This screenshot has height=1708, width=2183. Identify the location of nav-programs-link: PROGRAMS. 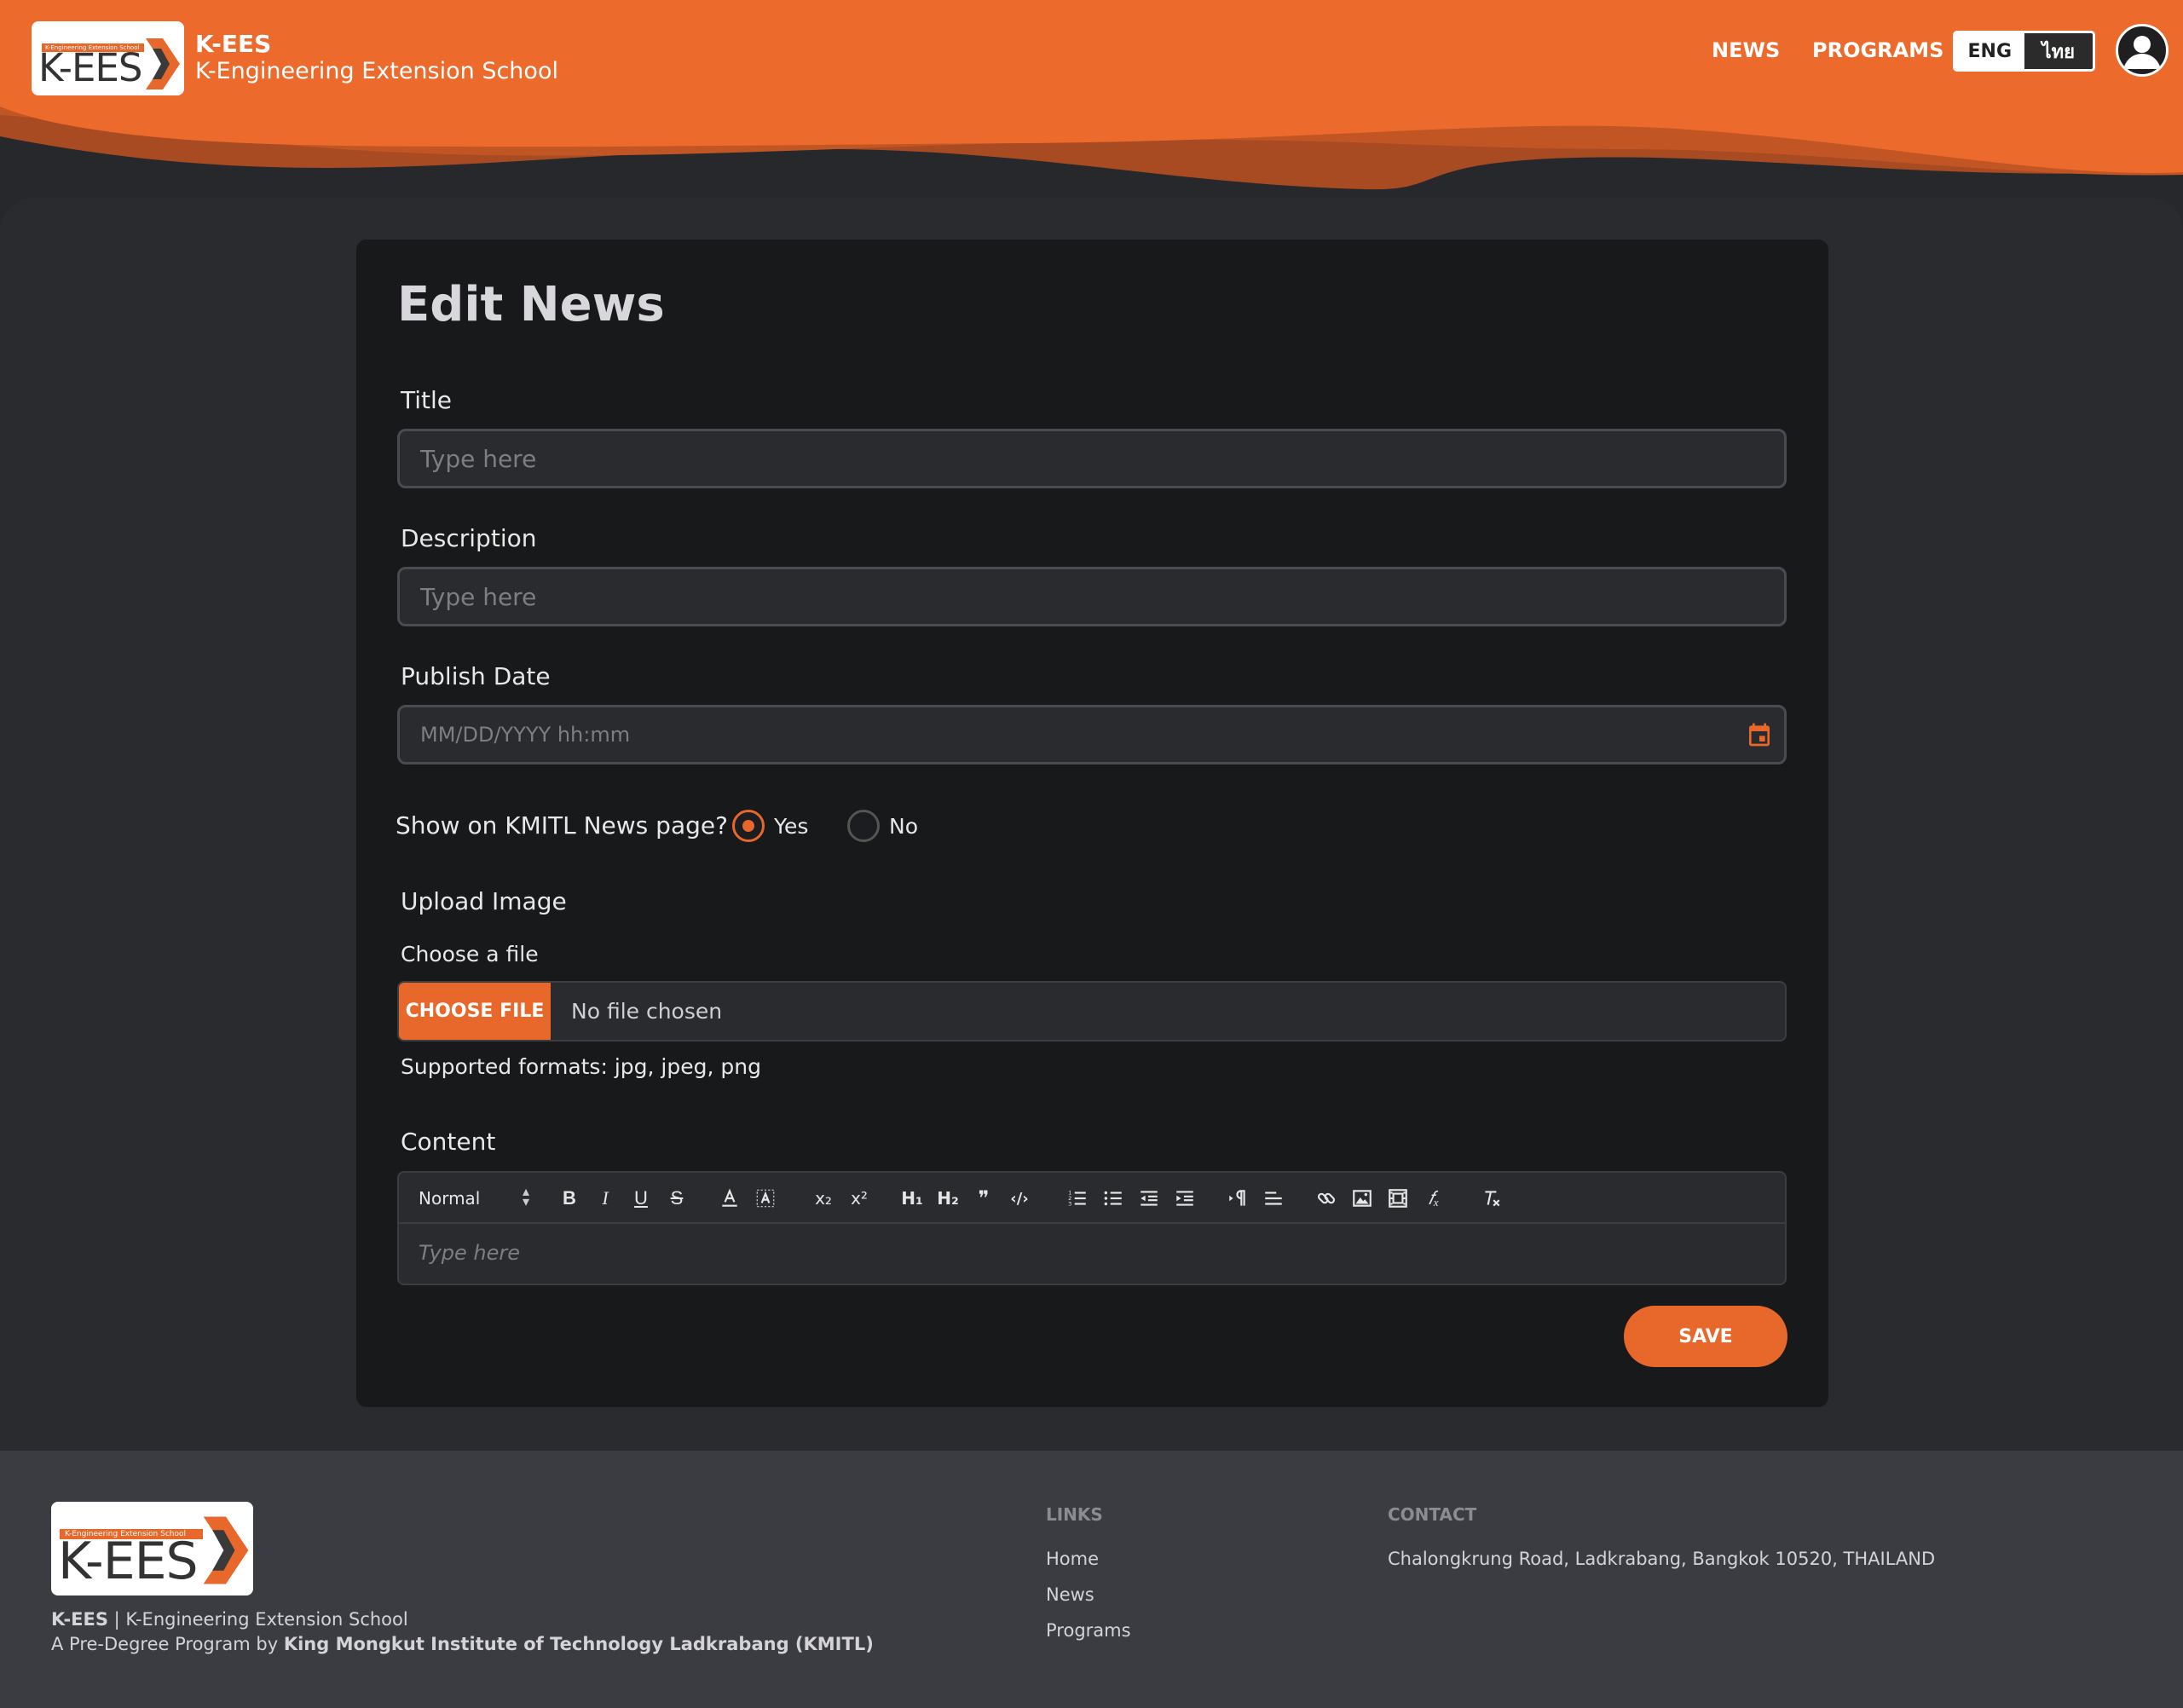
(1877, 50).